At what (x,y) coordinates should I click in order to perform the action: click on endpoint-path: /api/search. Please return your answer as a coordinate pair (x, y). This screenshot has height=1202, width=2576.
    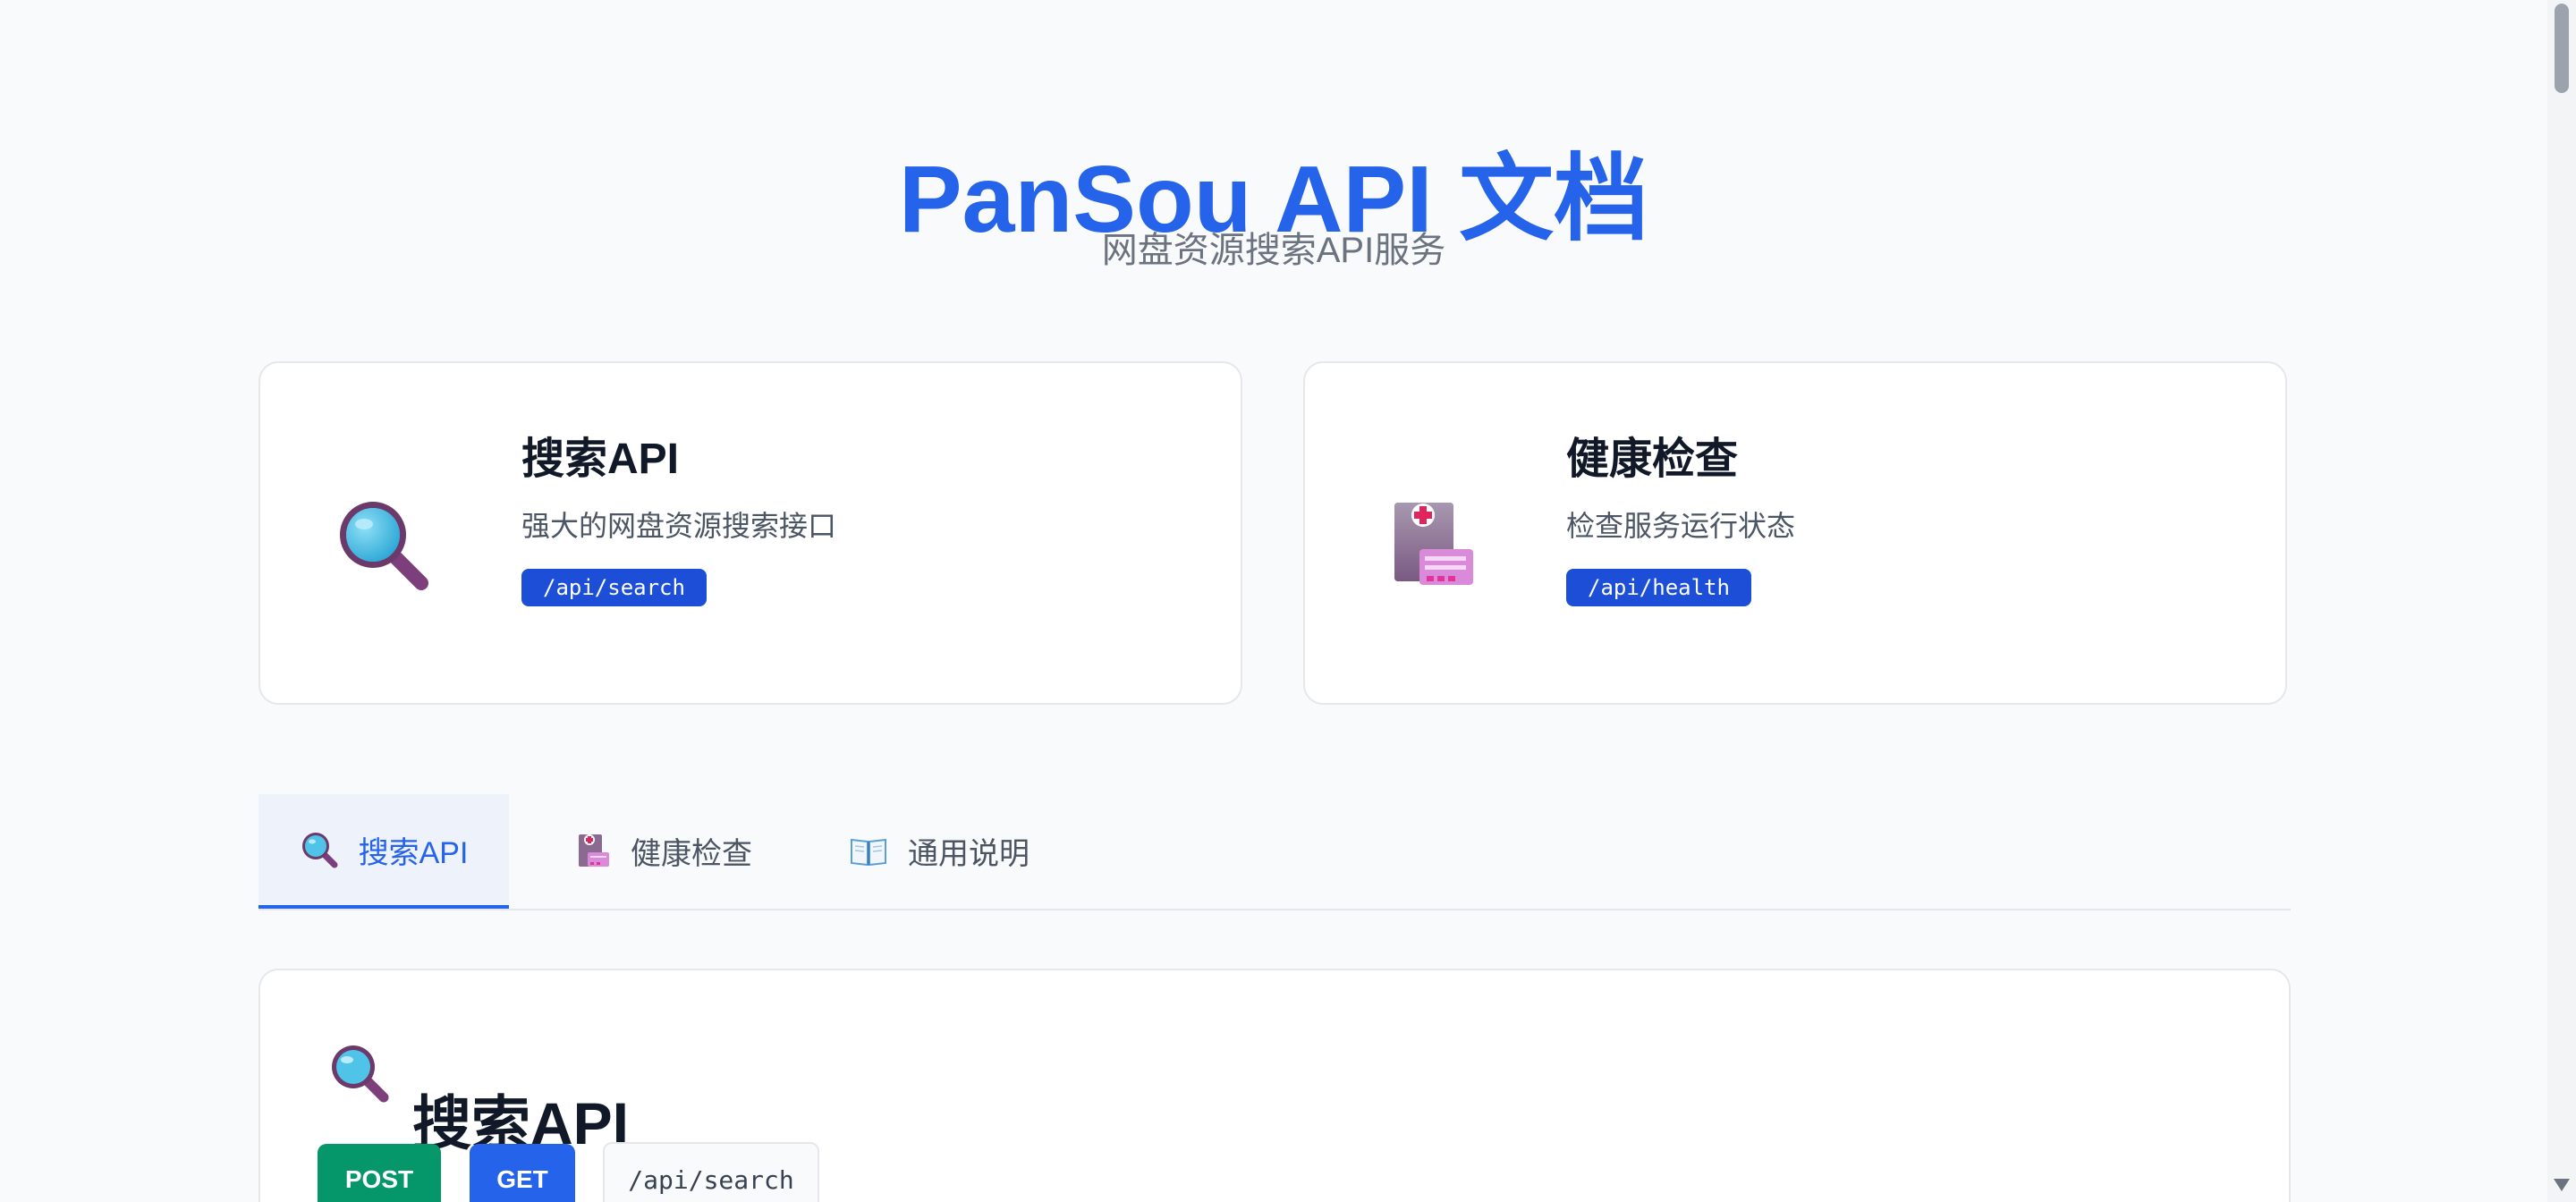
    Looking at the image, I should click on (711, 1172).